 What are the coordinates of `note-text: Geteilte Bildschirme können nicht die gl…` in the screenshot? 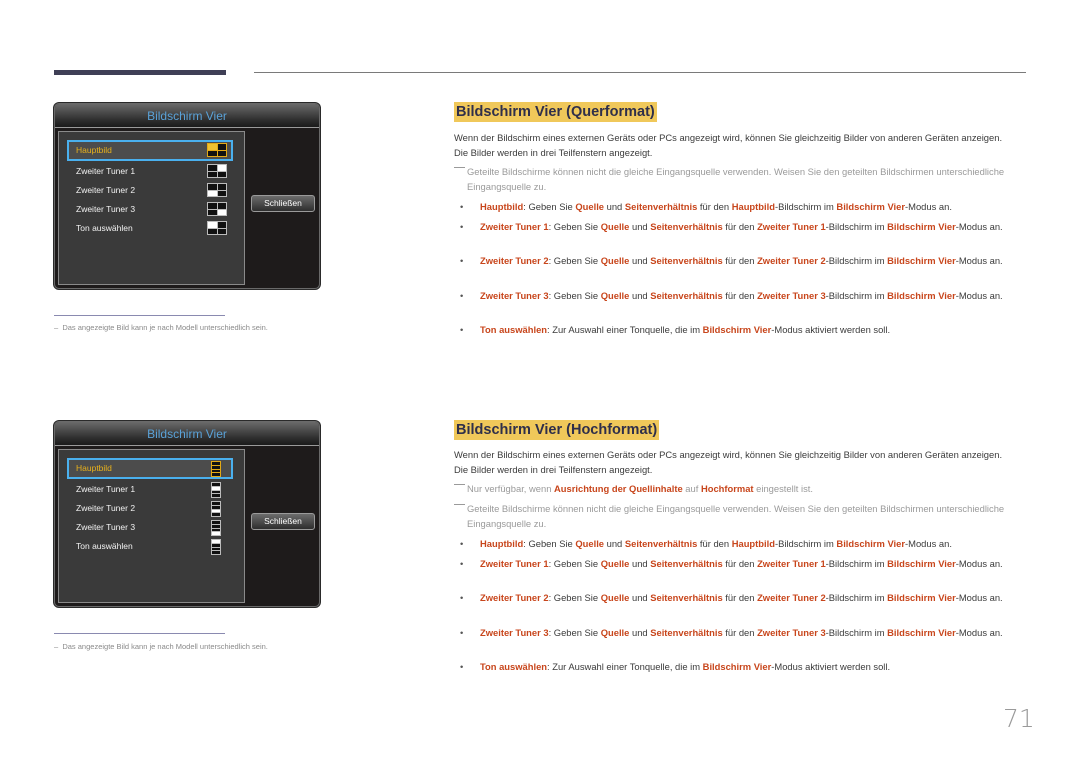 It's located at (736, 179).